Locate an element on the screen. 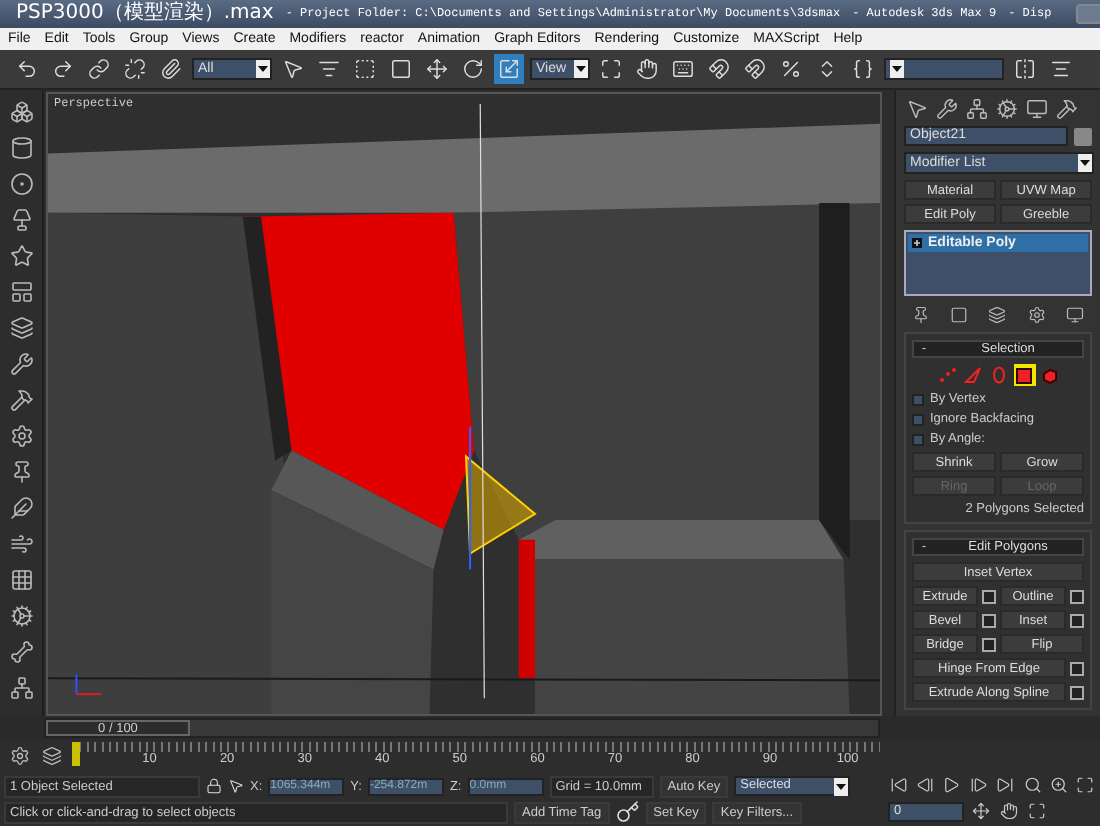 This screenshot has width=1100, height=826. axis-tripod-icon is located at coordinates (88, 684).